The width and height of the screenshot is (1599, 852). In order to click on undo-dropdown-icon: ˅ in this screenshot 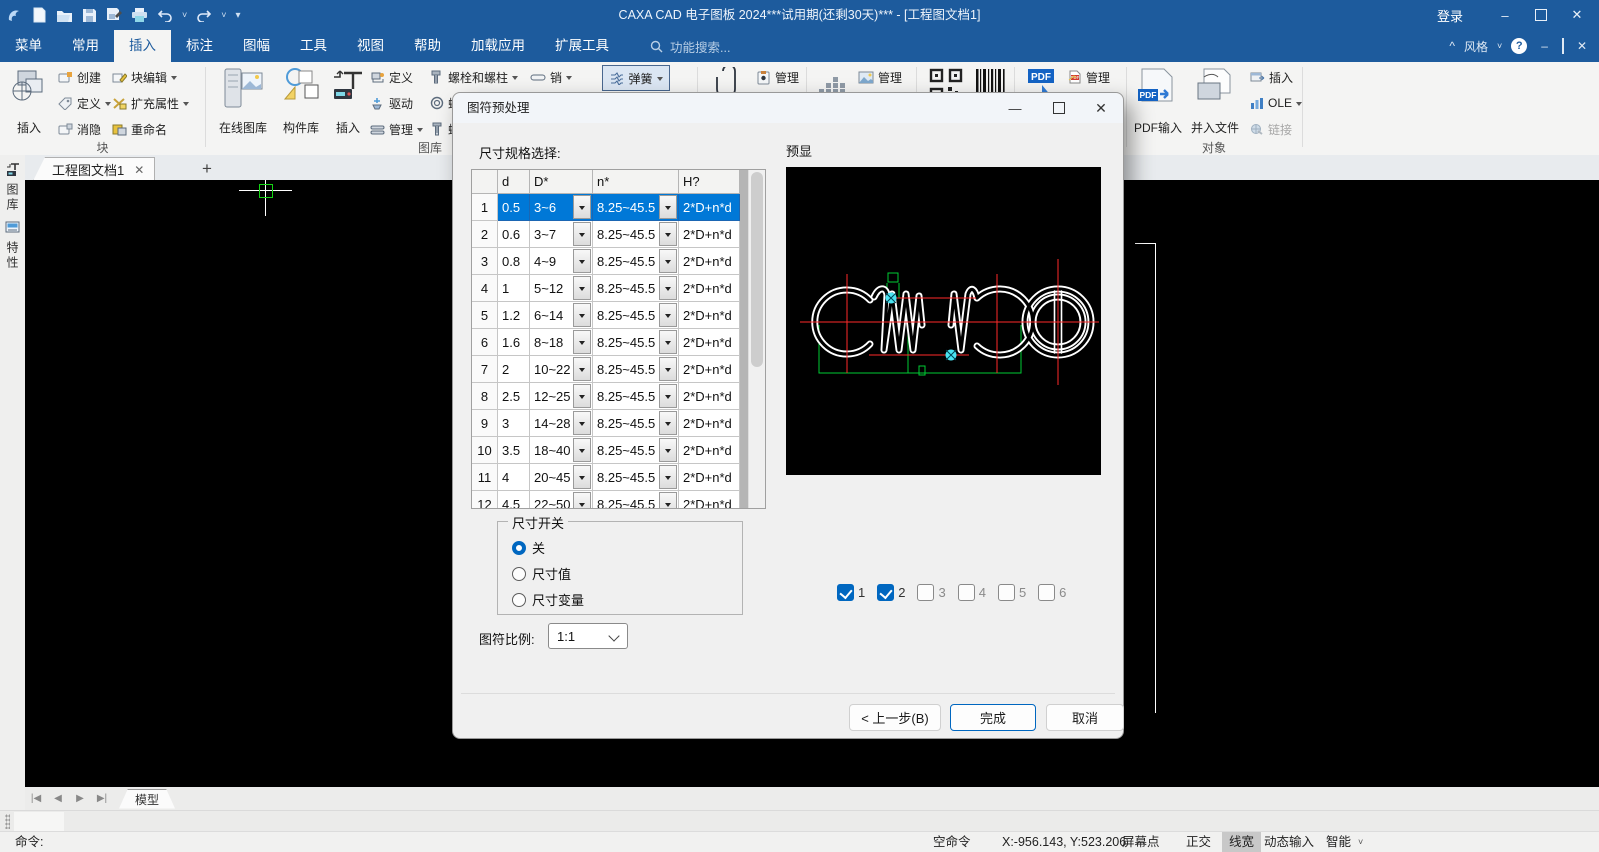, I will do `click(184, 15)`.